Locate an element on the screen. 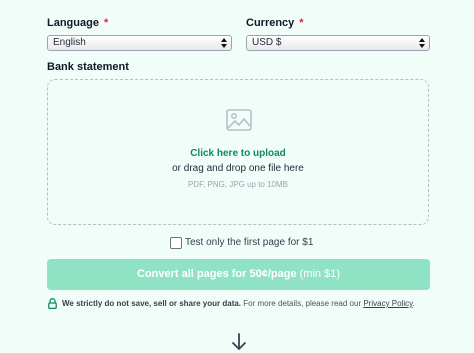 The width and height of the screenshot is (474, 353). language-label-text: Language is located at coordinates (73, 23).